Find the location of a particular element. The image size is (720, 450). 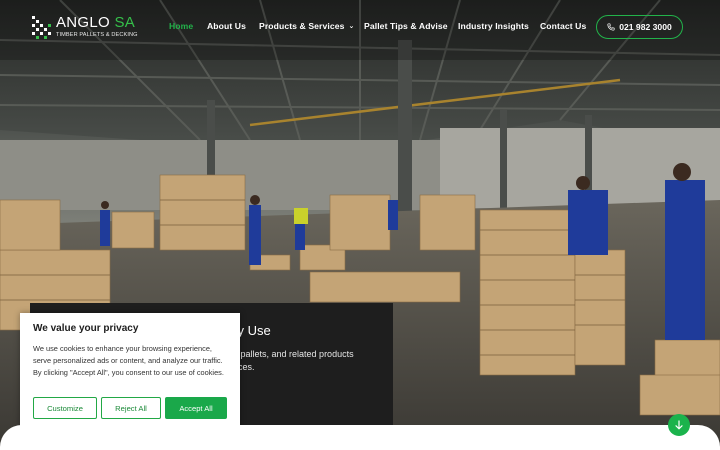

logo: ANGLO SA TIMBER PALLETS & DECKING is located at coordinates (85, 27).